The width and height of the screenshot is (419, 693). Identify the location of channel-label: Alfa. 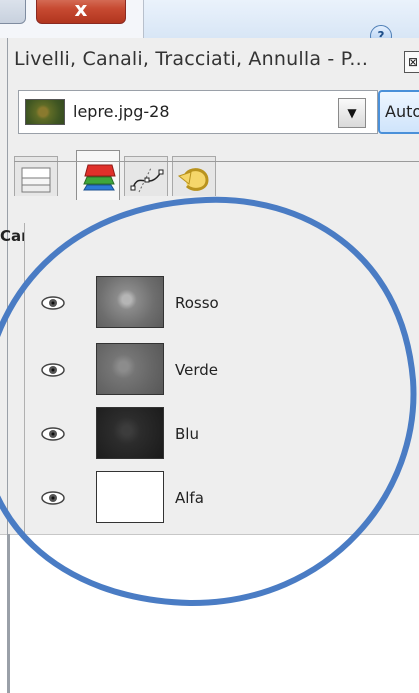
(189, 498).